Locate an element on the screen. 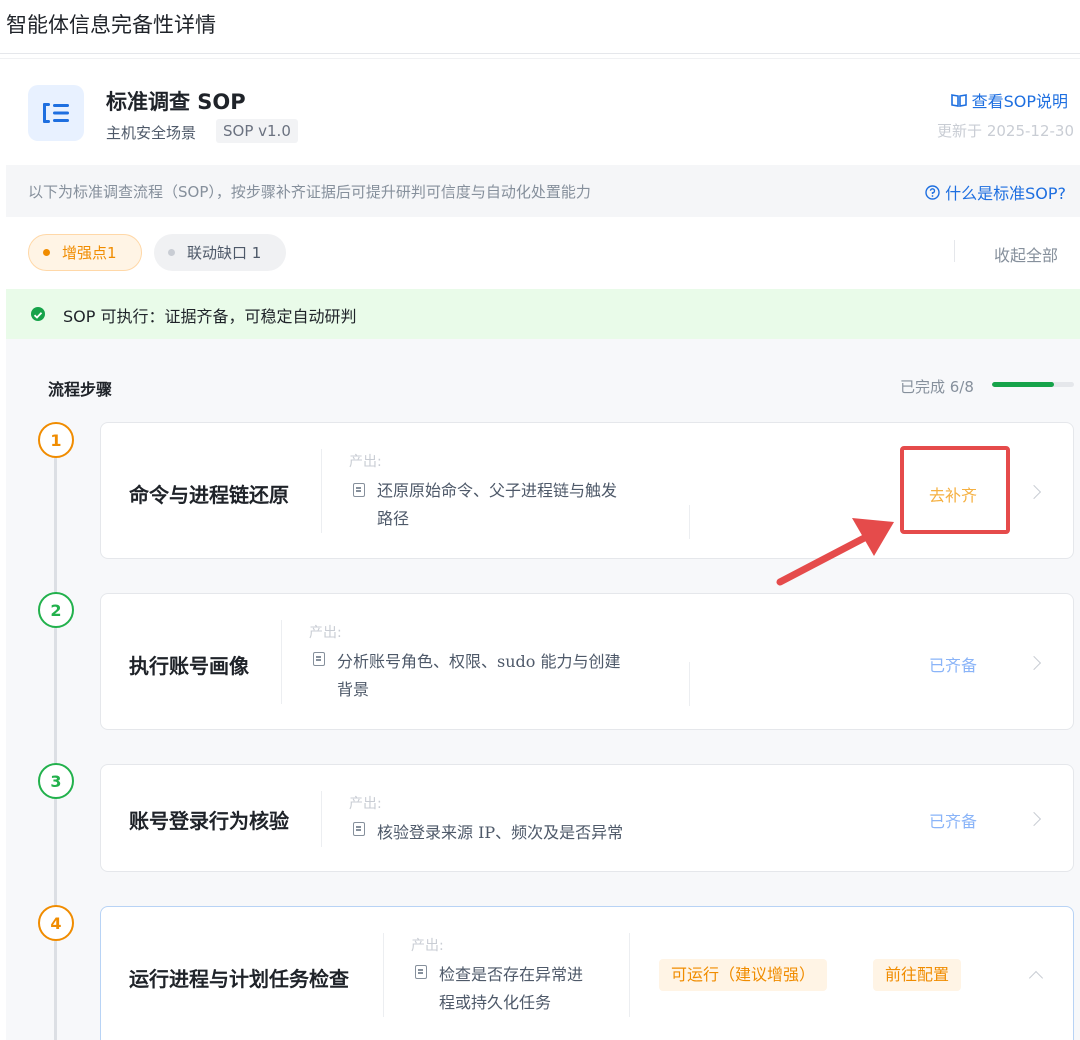 The height and width of the screenshot is (1040, 1080). help-circle-icon is located at coordinates (932, 192).